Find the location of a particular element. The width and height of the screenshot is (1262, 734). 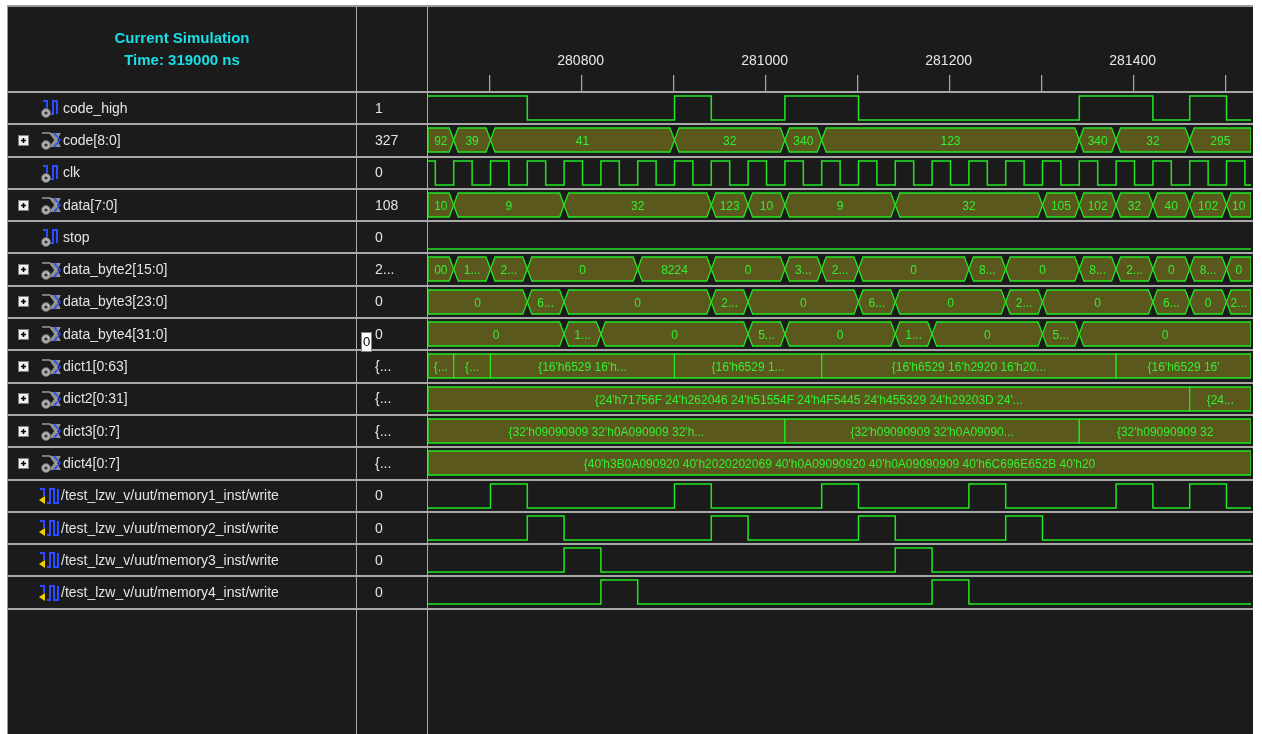

signal-name: /test_lzw_v/uut/memory3_inst/write is located at coordinates (170, 560).